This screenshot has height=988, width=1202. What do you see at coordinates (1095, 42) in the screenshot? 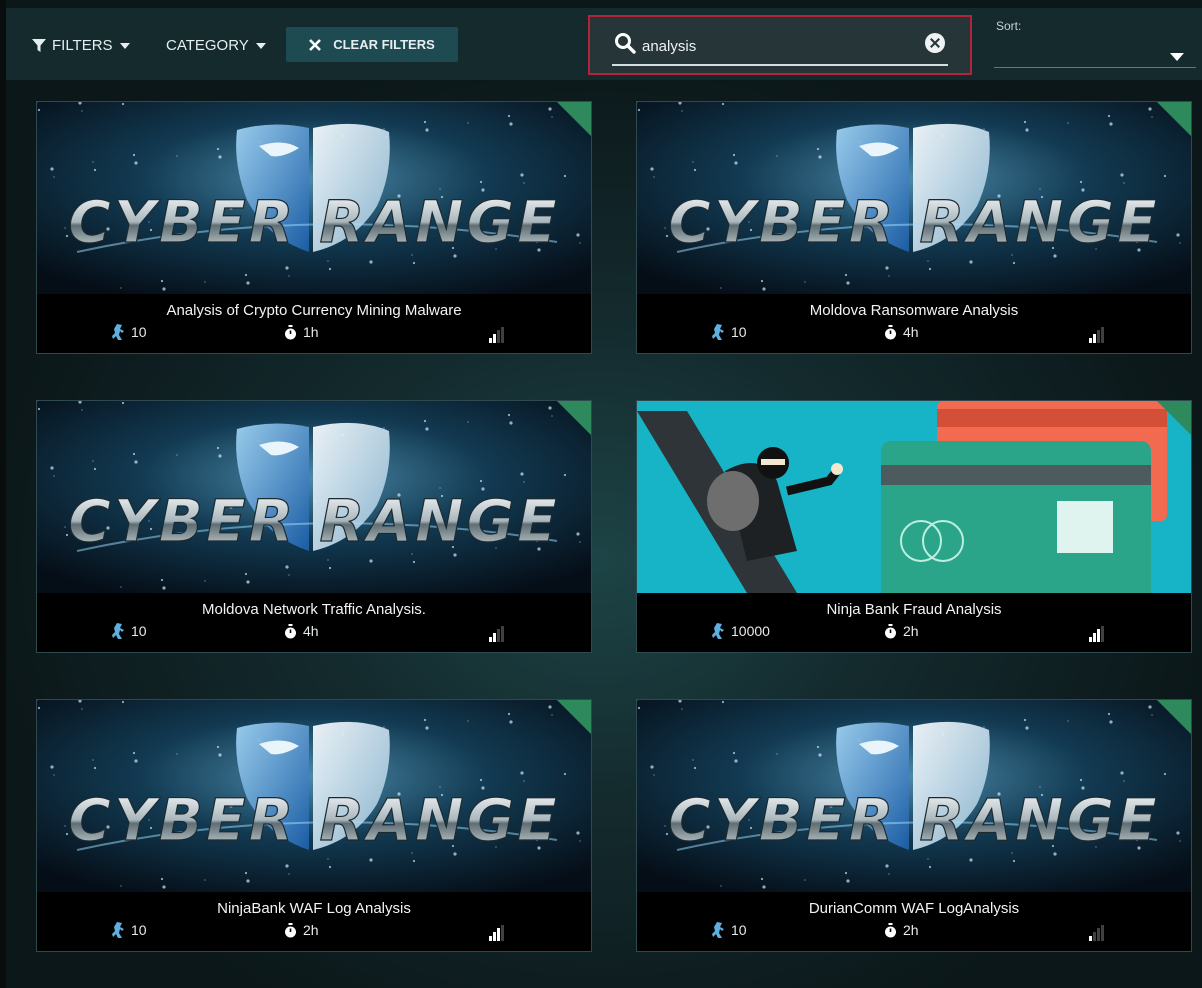
I see `sort-select: Sort:` at bounding box center [1095, 42].